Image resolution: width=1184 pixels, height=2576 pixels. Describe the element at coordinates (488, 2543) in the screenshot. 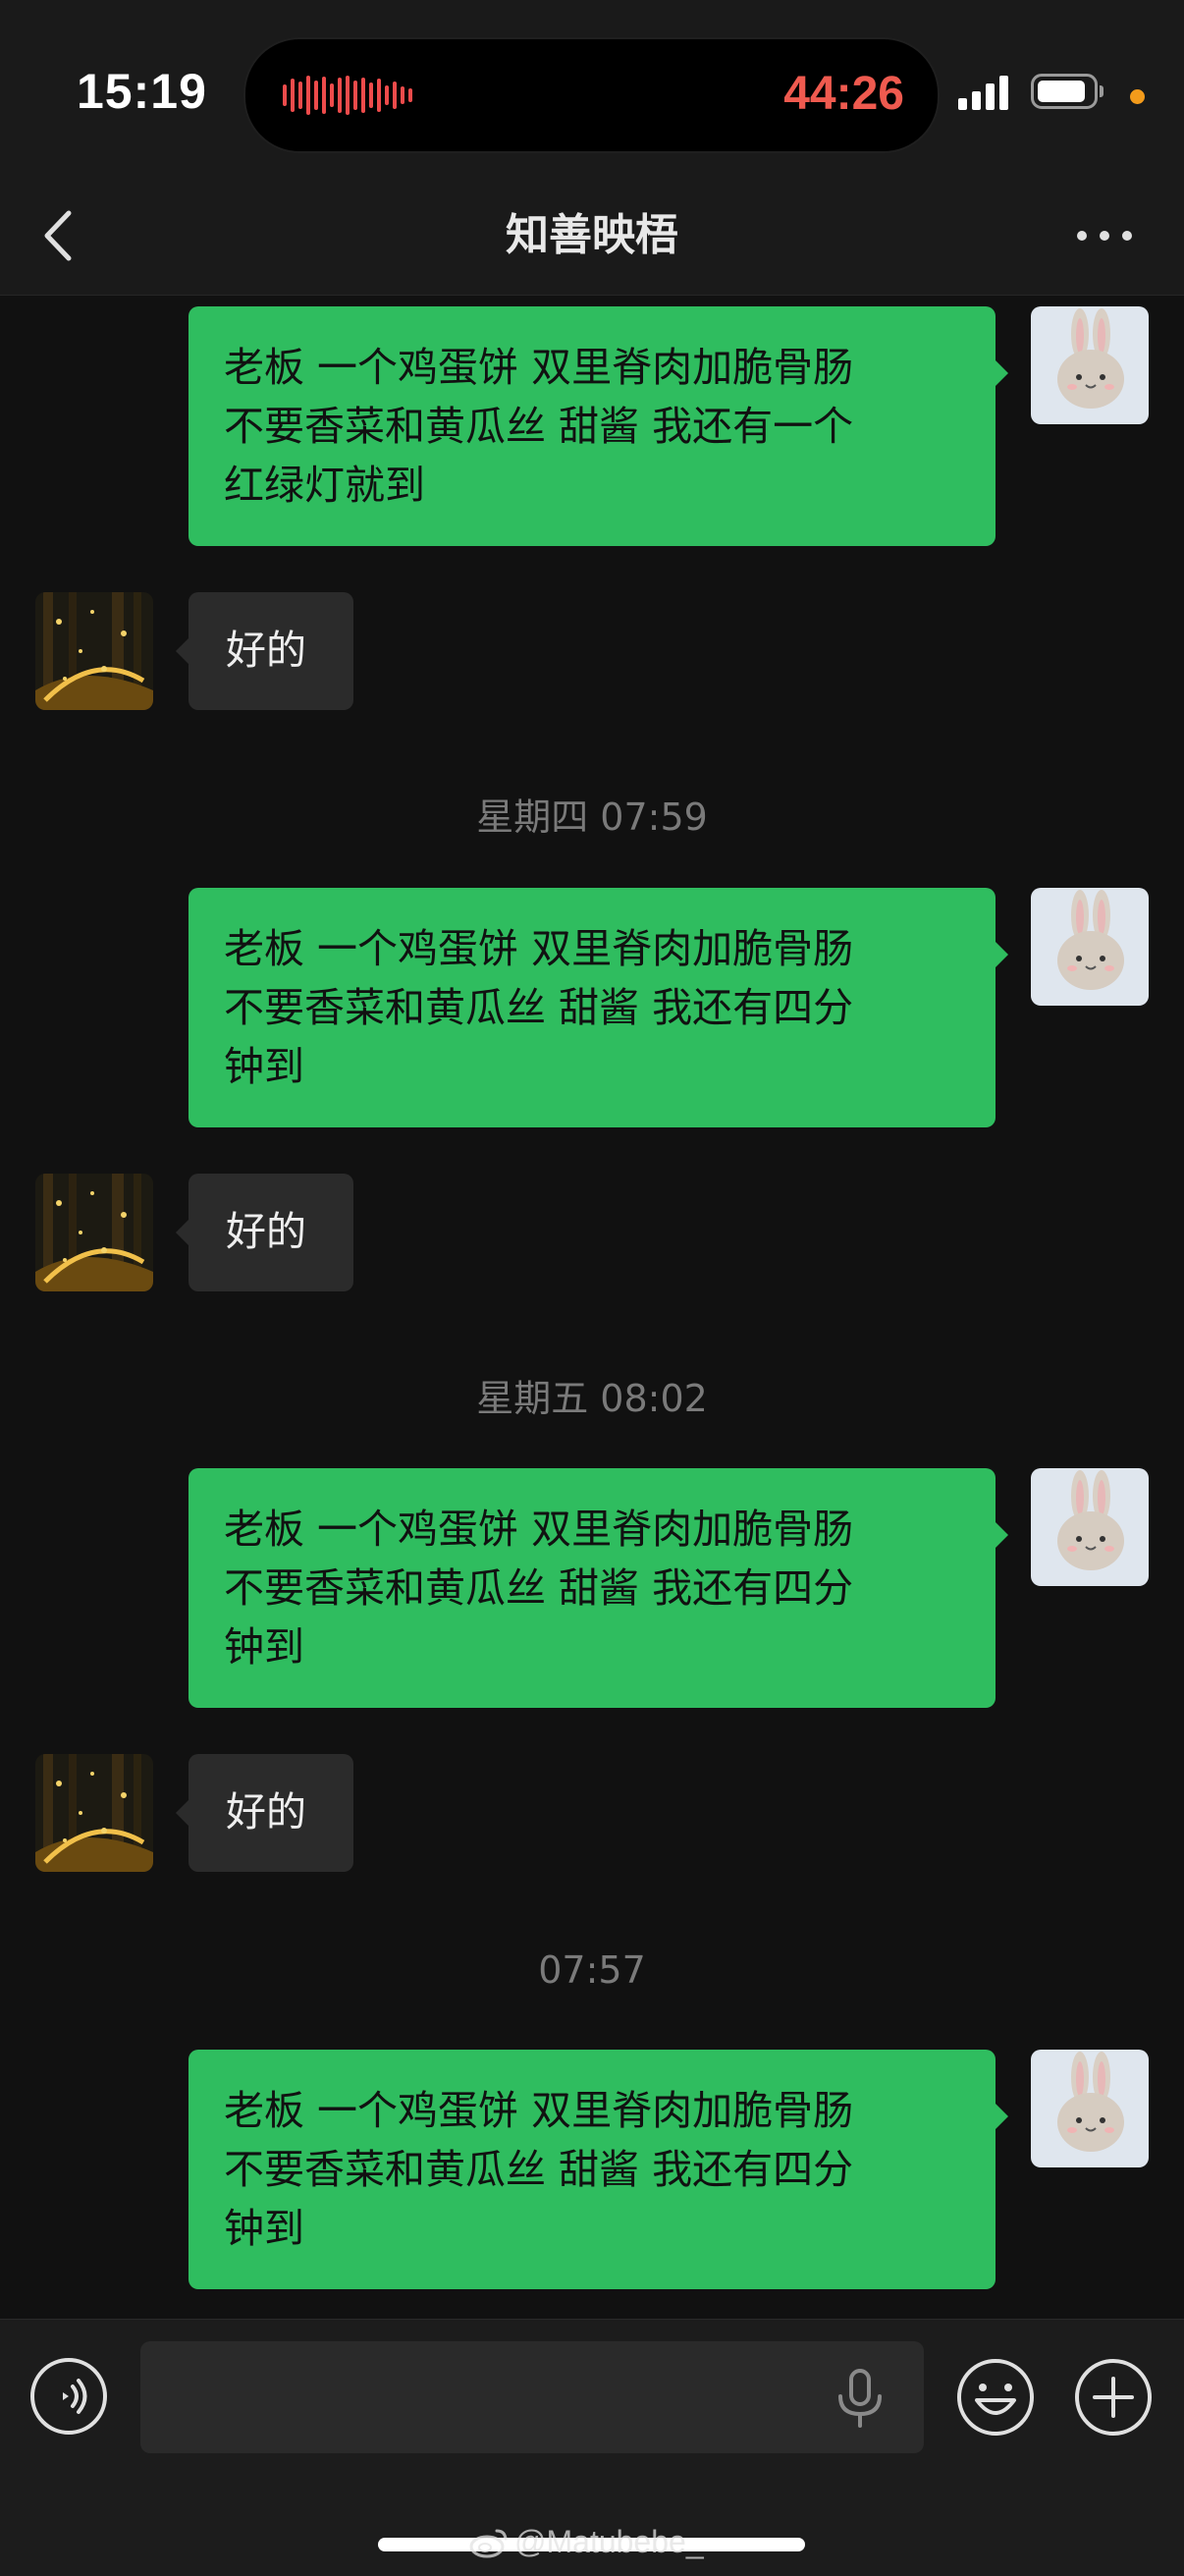

I see `weibo-icon` at that location.